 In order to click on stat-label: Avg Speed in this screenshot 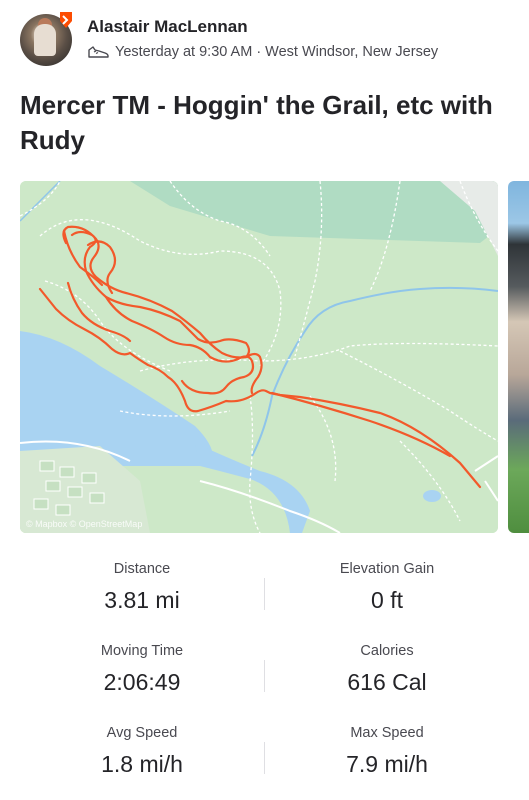, I will do `click(142, 733)`.